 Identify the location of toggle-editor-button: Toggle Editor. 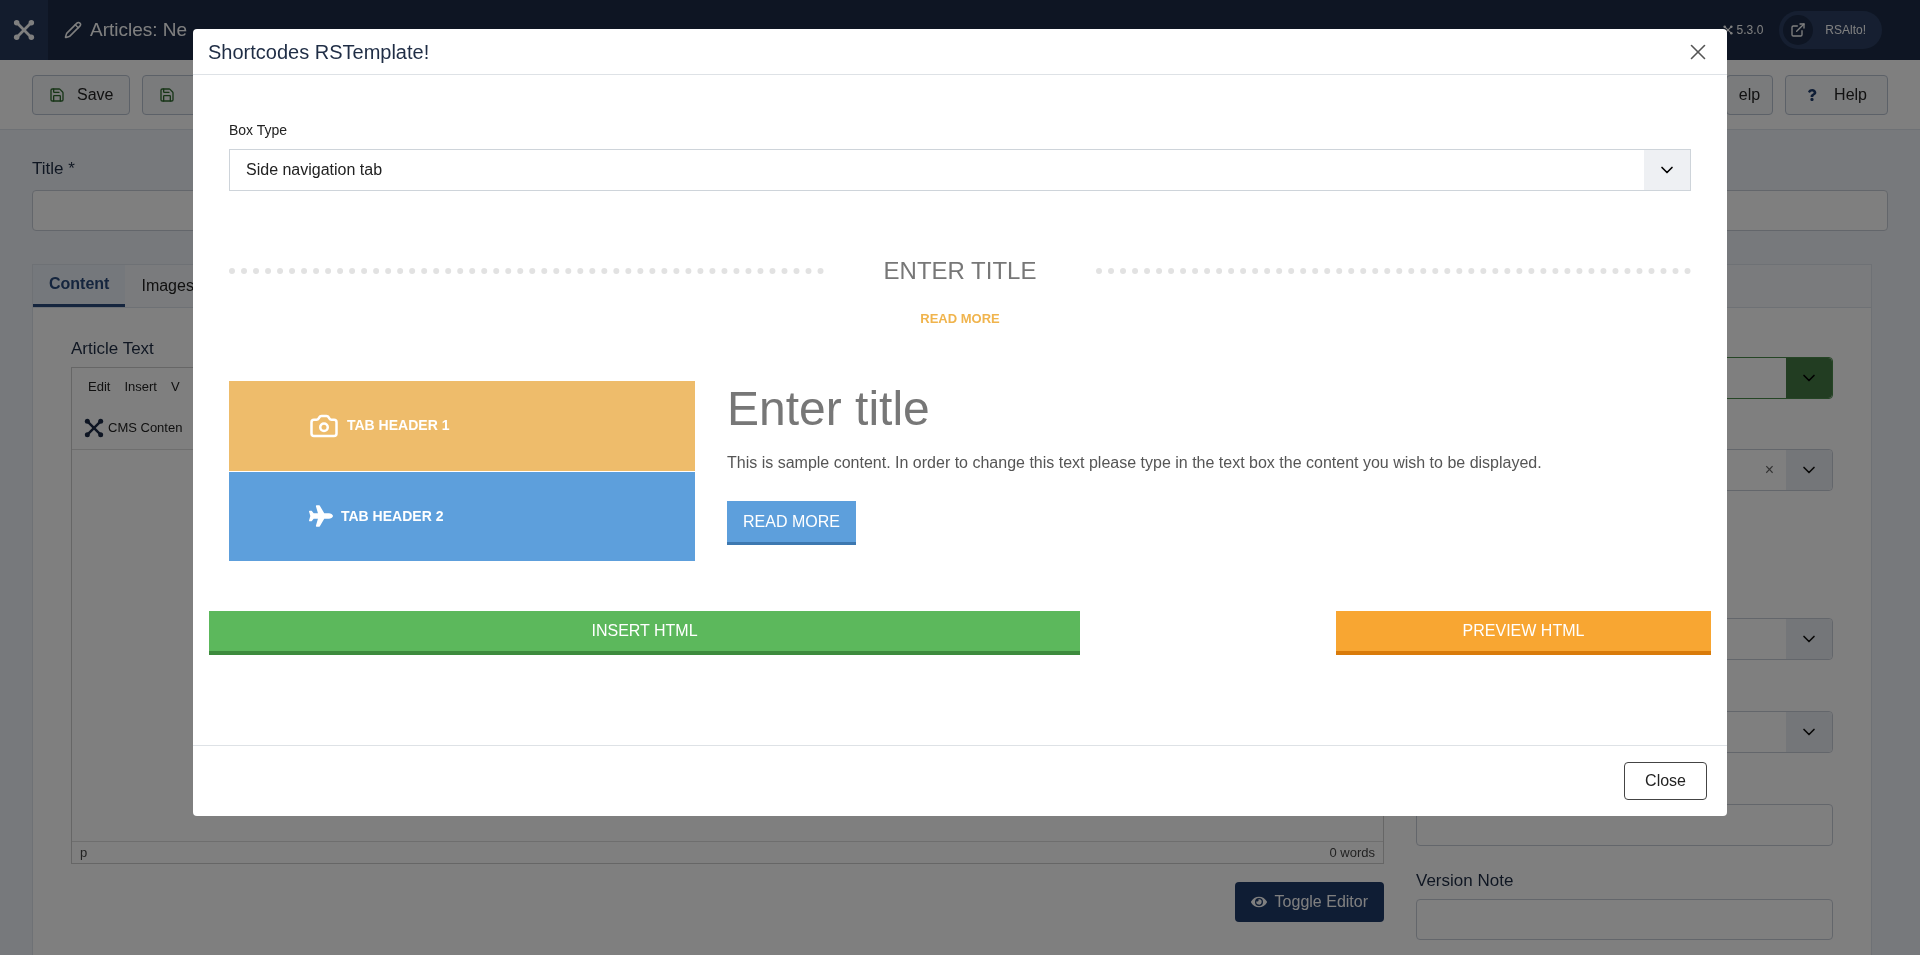
(1309, 902).